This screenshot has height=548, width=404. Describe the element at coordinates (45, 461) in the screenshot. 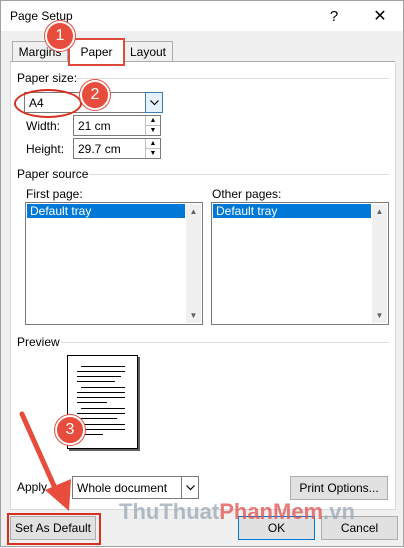

I see `annotation-arrow` at that location.